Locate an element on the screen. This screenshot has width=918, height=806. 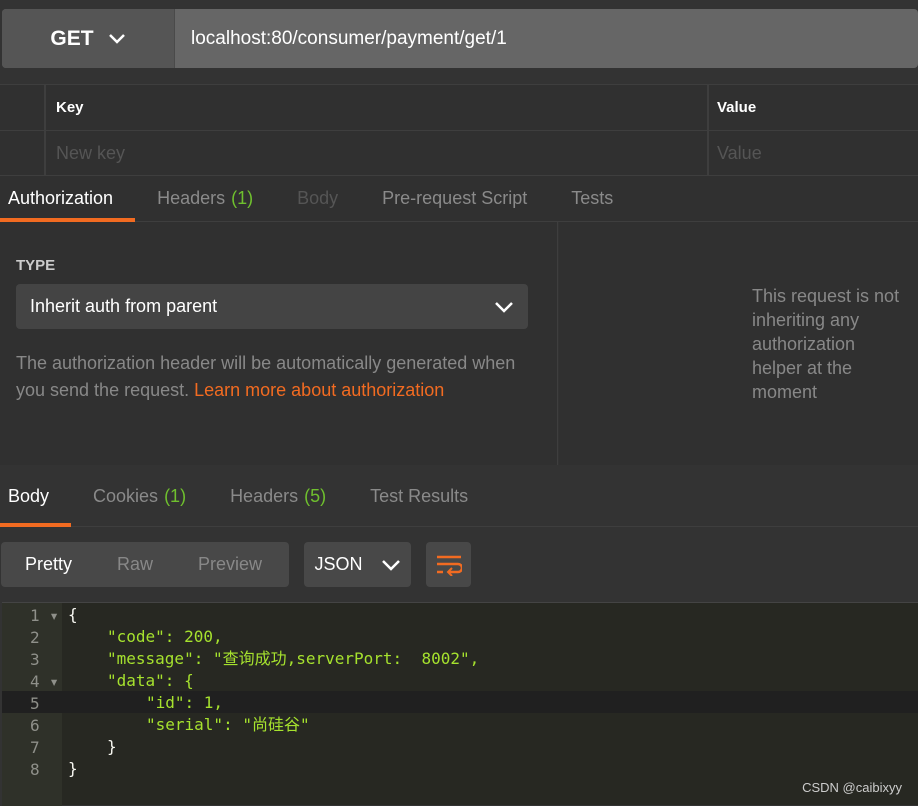
tab-response-body: Body is located at coordinates (36, 496).